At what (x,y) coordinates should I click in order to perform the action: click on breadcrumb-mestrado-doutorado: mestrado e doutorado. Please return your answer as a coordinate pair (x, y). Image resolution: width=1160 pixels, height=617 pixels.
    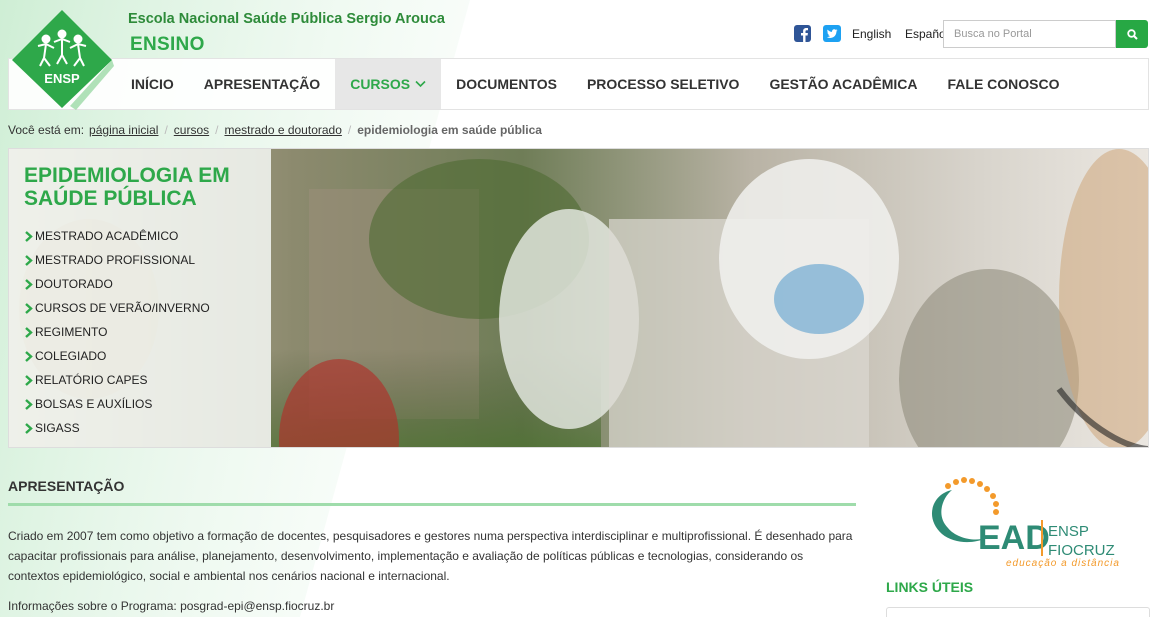
    Looking at the image, I should click on (282, 130).